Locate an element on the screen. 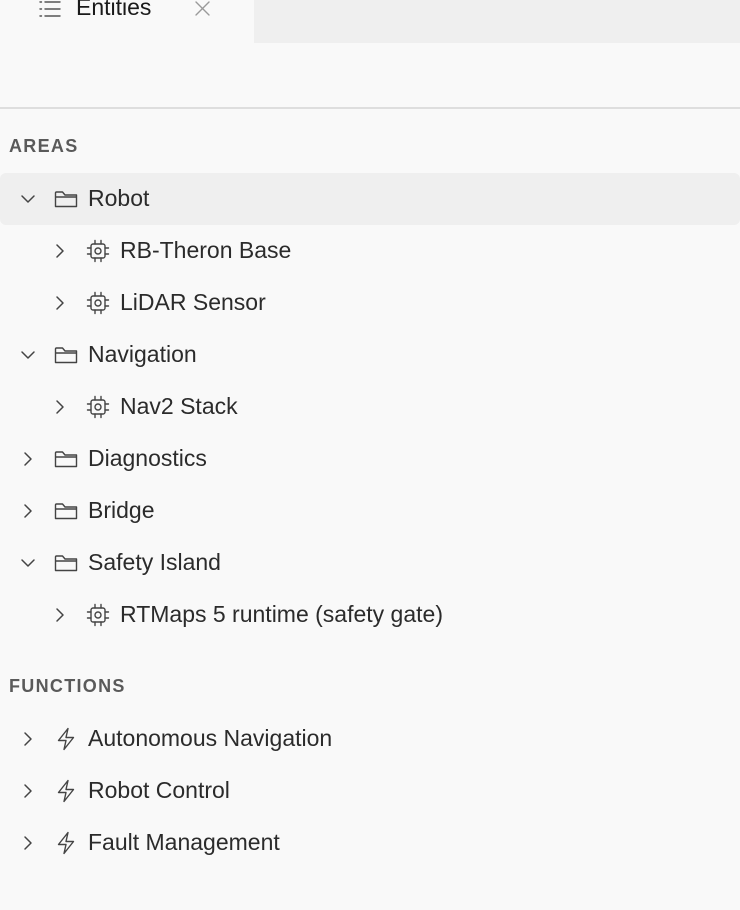 Image resolution: width=740 pixels, height=910 pixels. tree-item-safety-island: Safety Island is located at coordinates (370, 563).